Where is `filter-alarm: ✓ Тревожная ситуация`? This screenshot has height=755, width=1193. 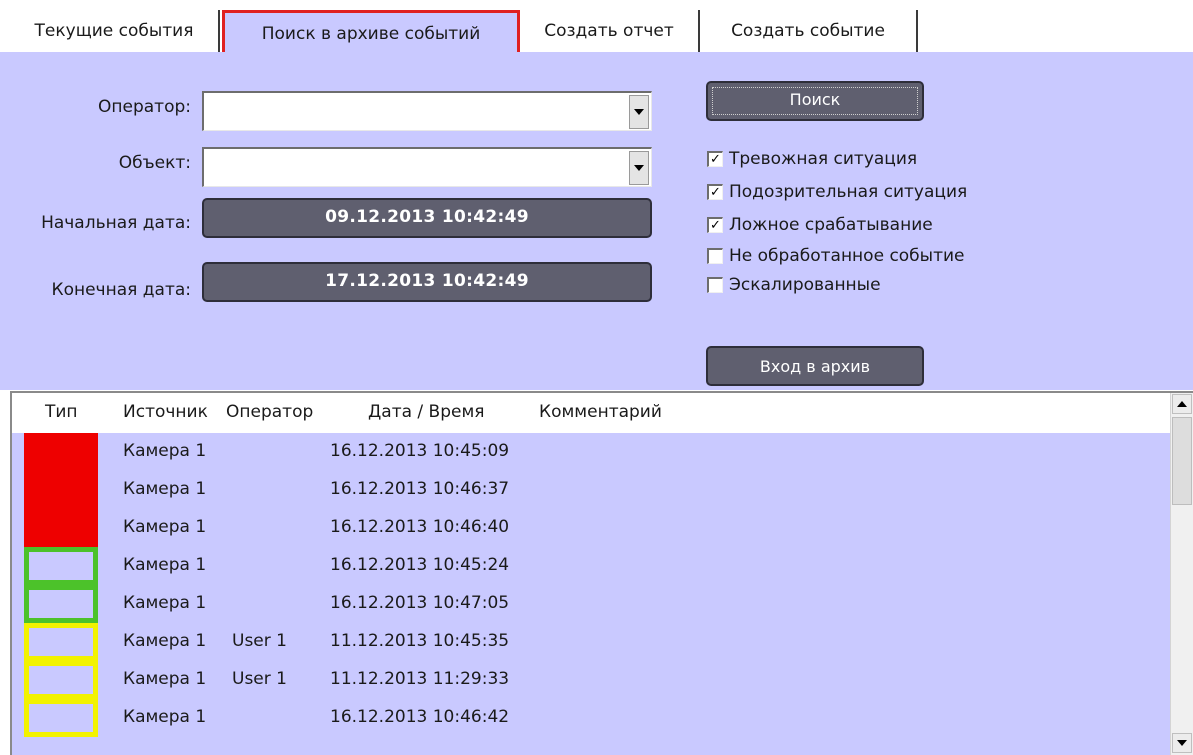 filter-alarm: ✓ Тревожная ситуация is located at coordinates (812, 159).